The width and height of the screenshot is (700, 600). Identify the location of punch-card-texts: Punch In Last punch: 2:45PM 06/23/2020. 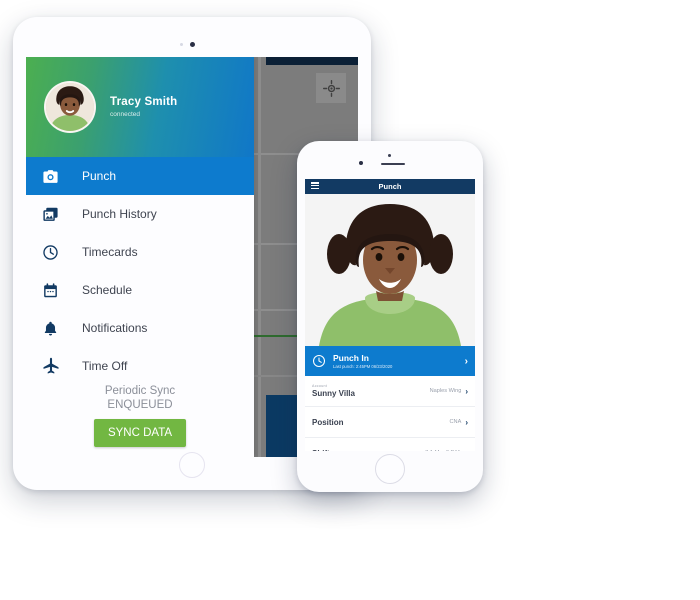
(399, 361).